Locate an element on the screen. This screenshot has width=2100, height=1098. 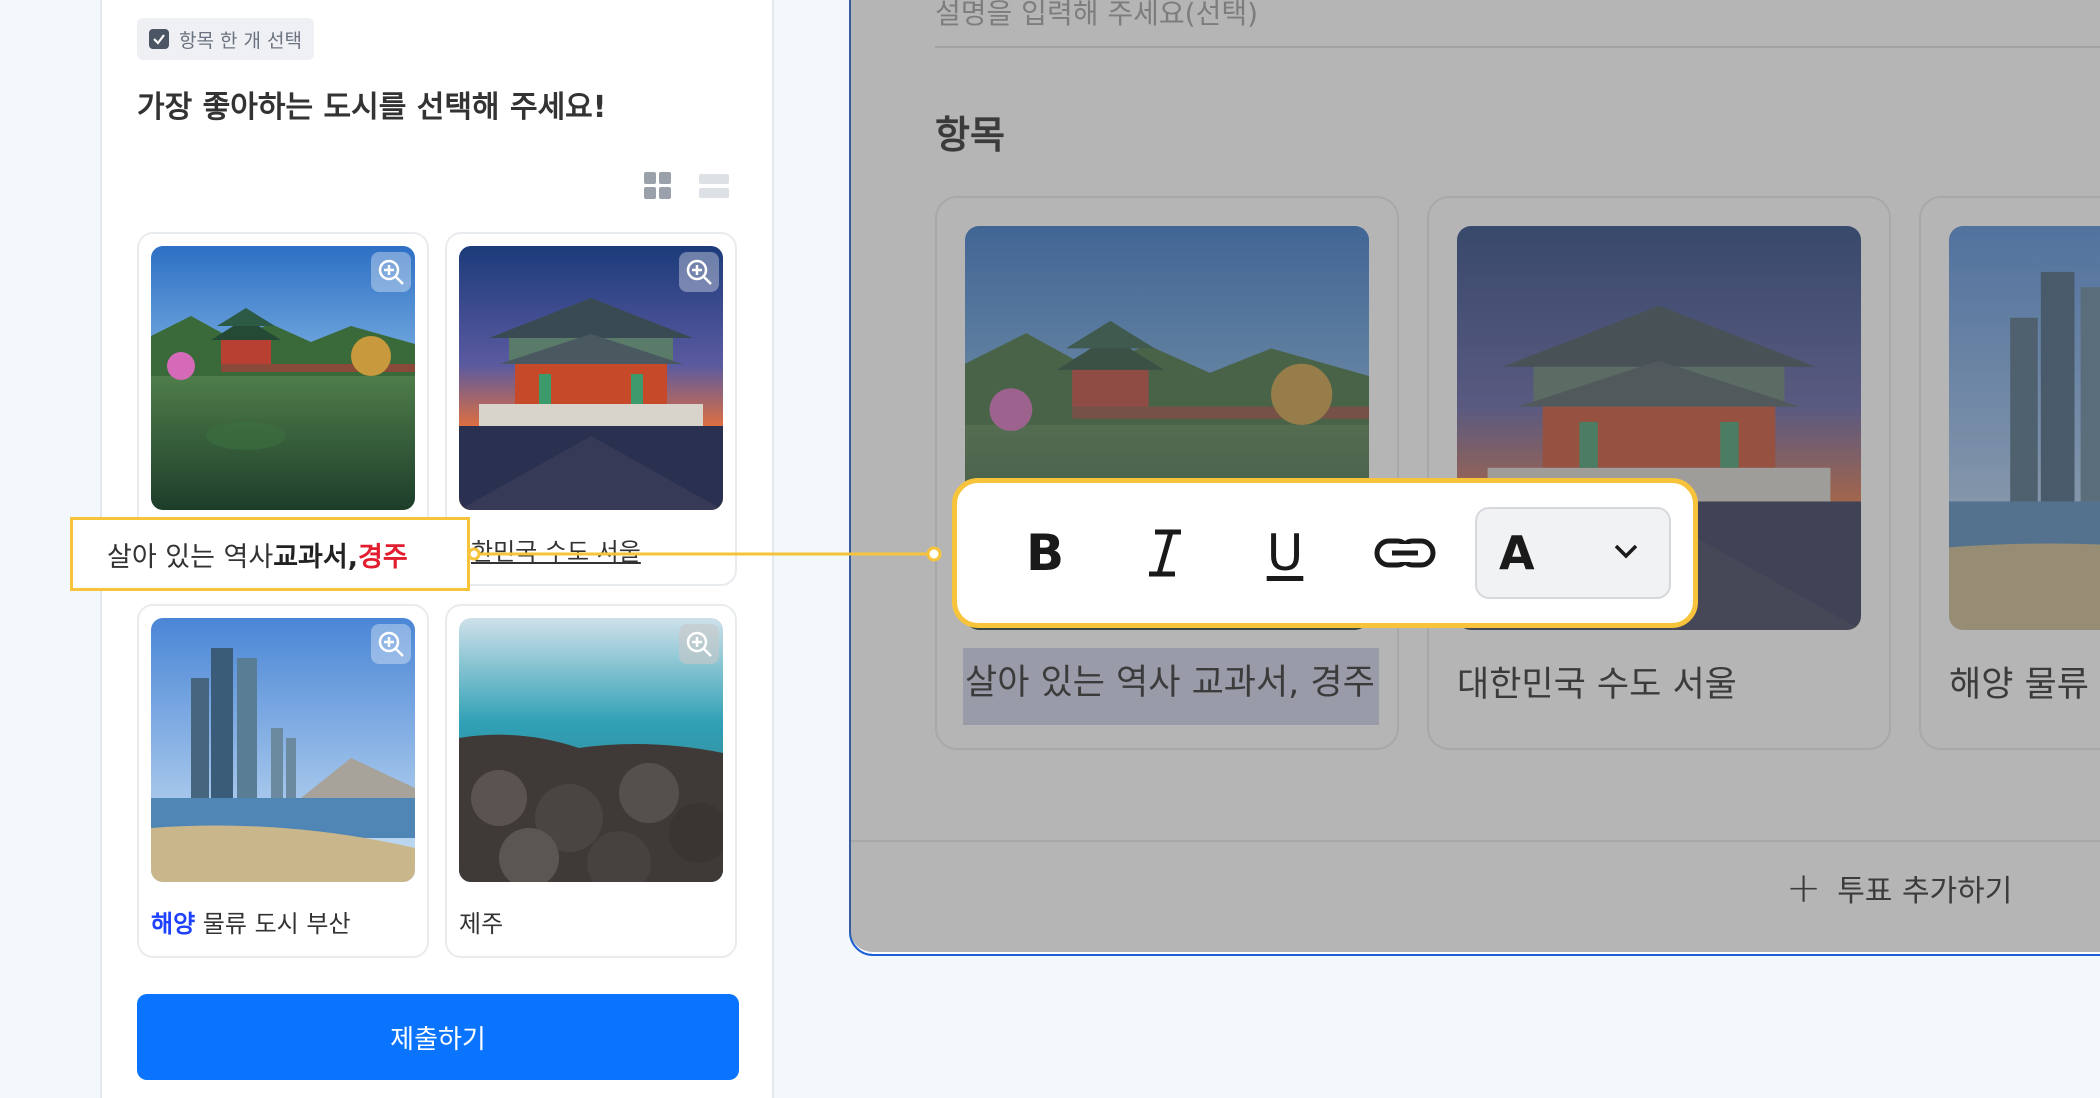
bold-icon: B is located at coordinates (1045, 553).